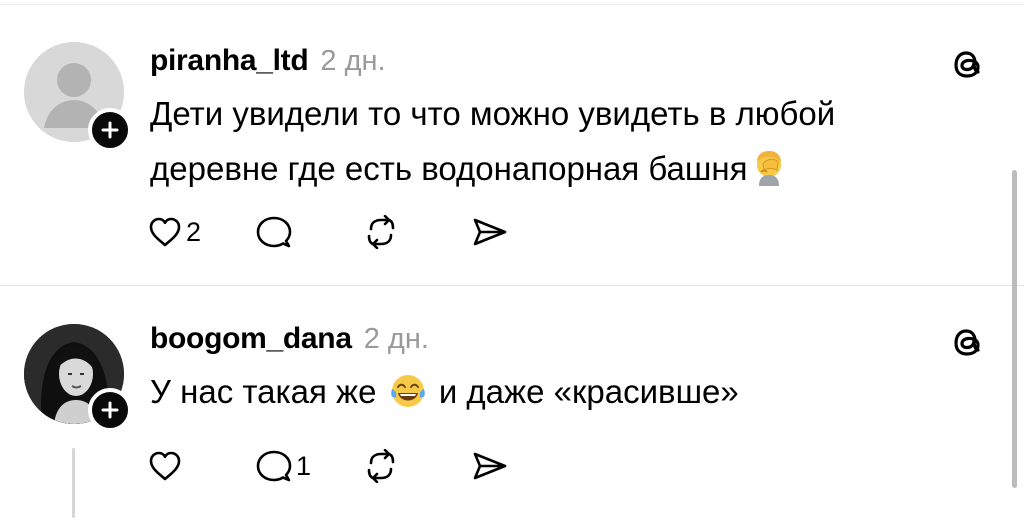 This screenshot has width=1024, height=520. I want to click on post-header: piranha_ltd 2 дн., so click(268, 61).